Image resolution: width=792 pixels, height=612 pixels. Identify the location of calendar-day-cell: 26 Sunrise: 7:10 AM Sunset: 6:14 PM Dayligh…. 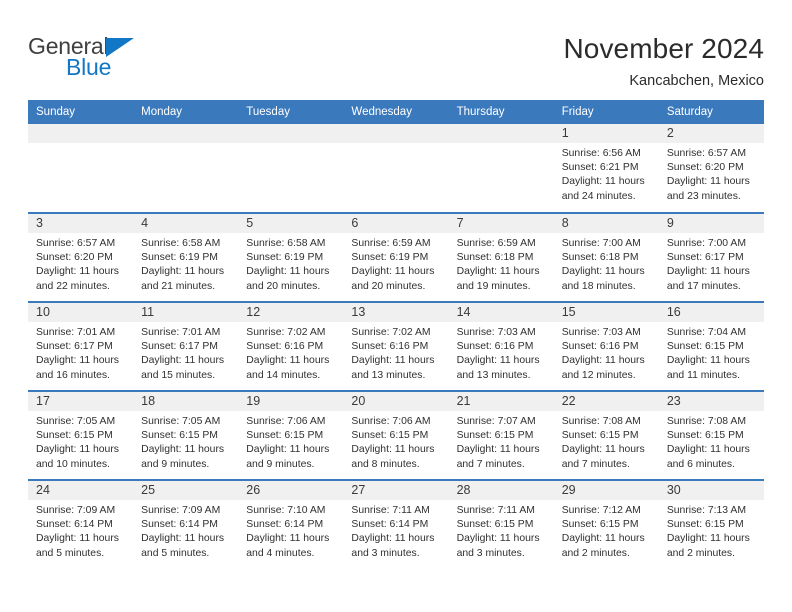
(291, 524).